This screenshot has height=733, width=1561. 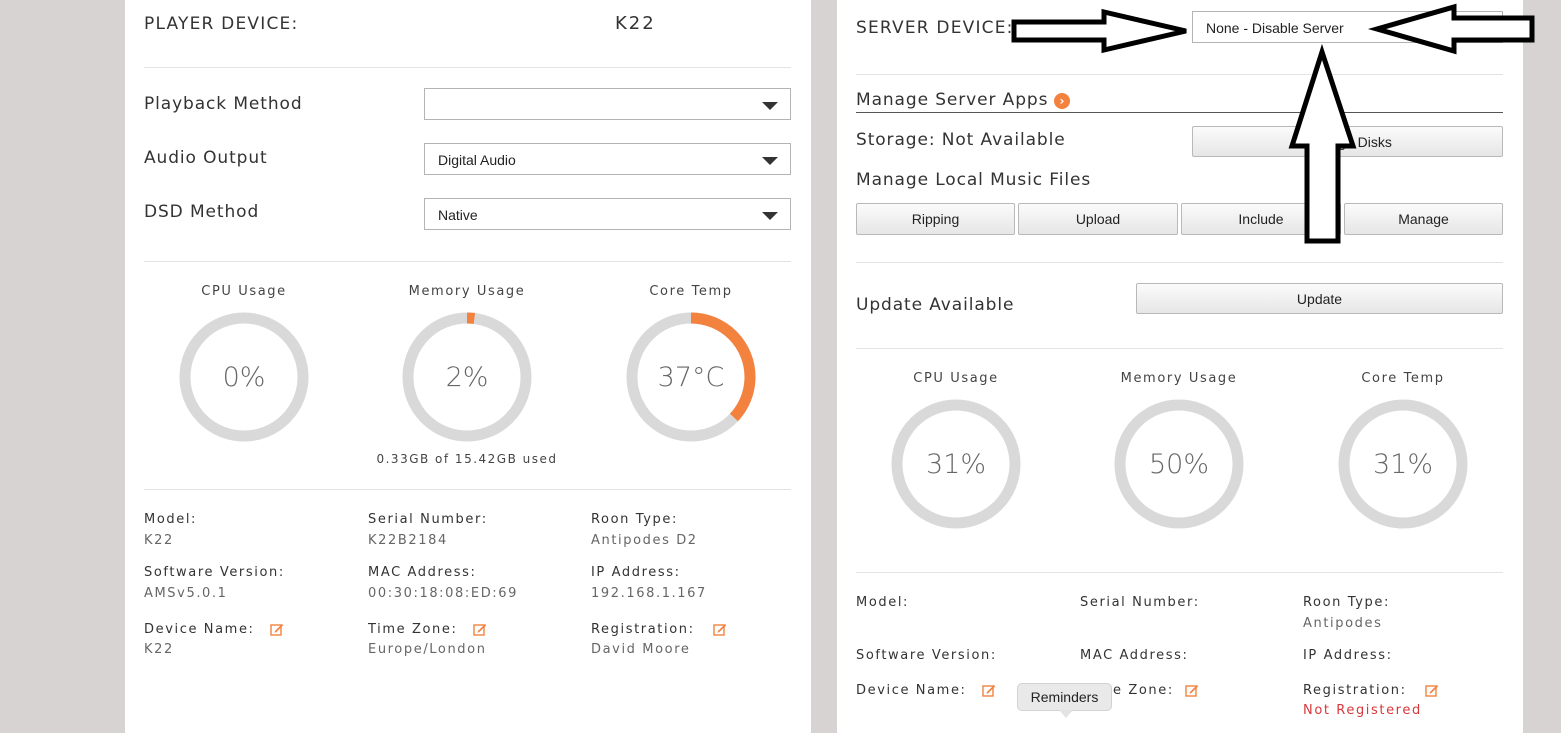 What do you see at coordinates (443, 593) in the screenshot?
I see `mac-address-value: 00:30:18:08:ED:69` at bounding box center [443, 593].